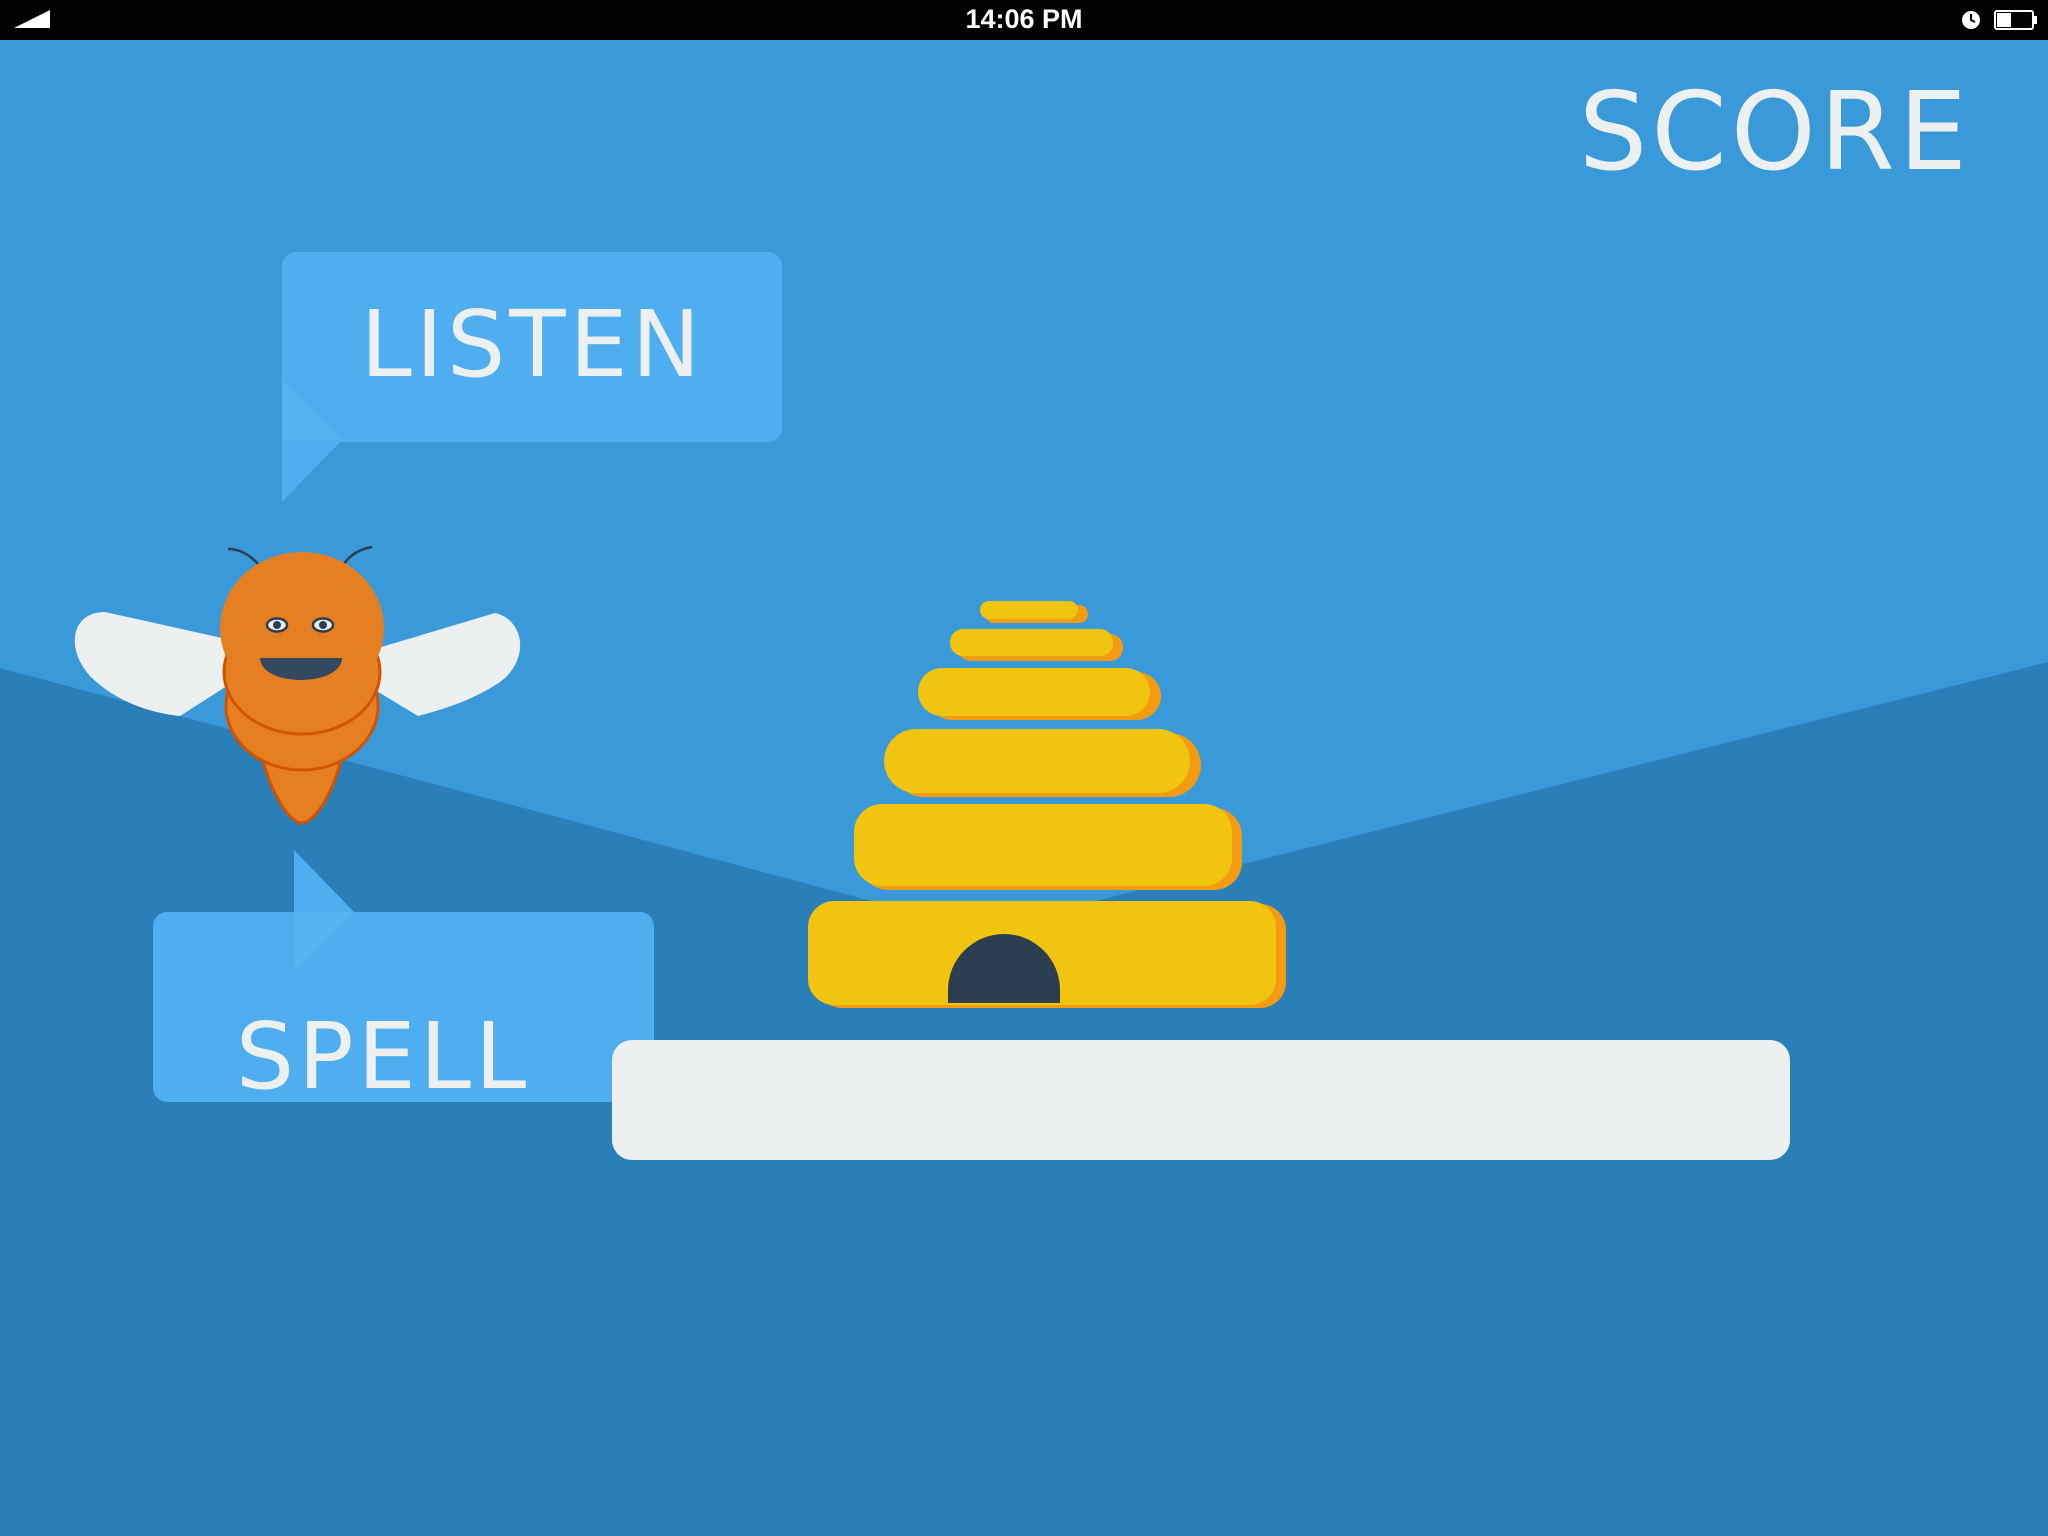 This screenshot has width=2048, height=1536. What do you see at coordinates (383, 1056) in the screenshot?
I see `spell-label: SPELL` at bounding box center [383, 1056].